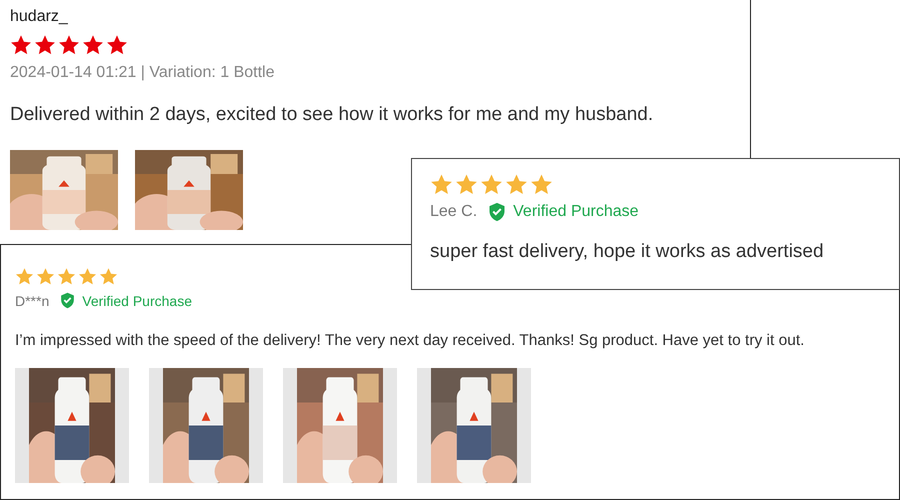 This screenshot has height=500, width=900. Describe the element at coordinates (454, 212) in the screenshot. I see `reviewer-name: Lee C.` at that location.